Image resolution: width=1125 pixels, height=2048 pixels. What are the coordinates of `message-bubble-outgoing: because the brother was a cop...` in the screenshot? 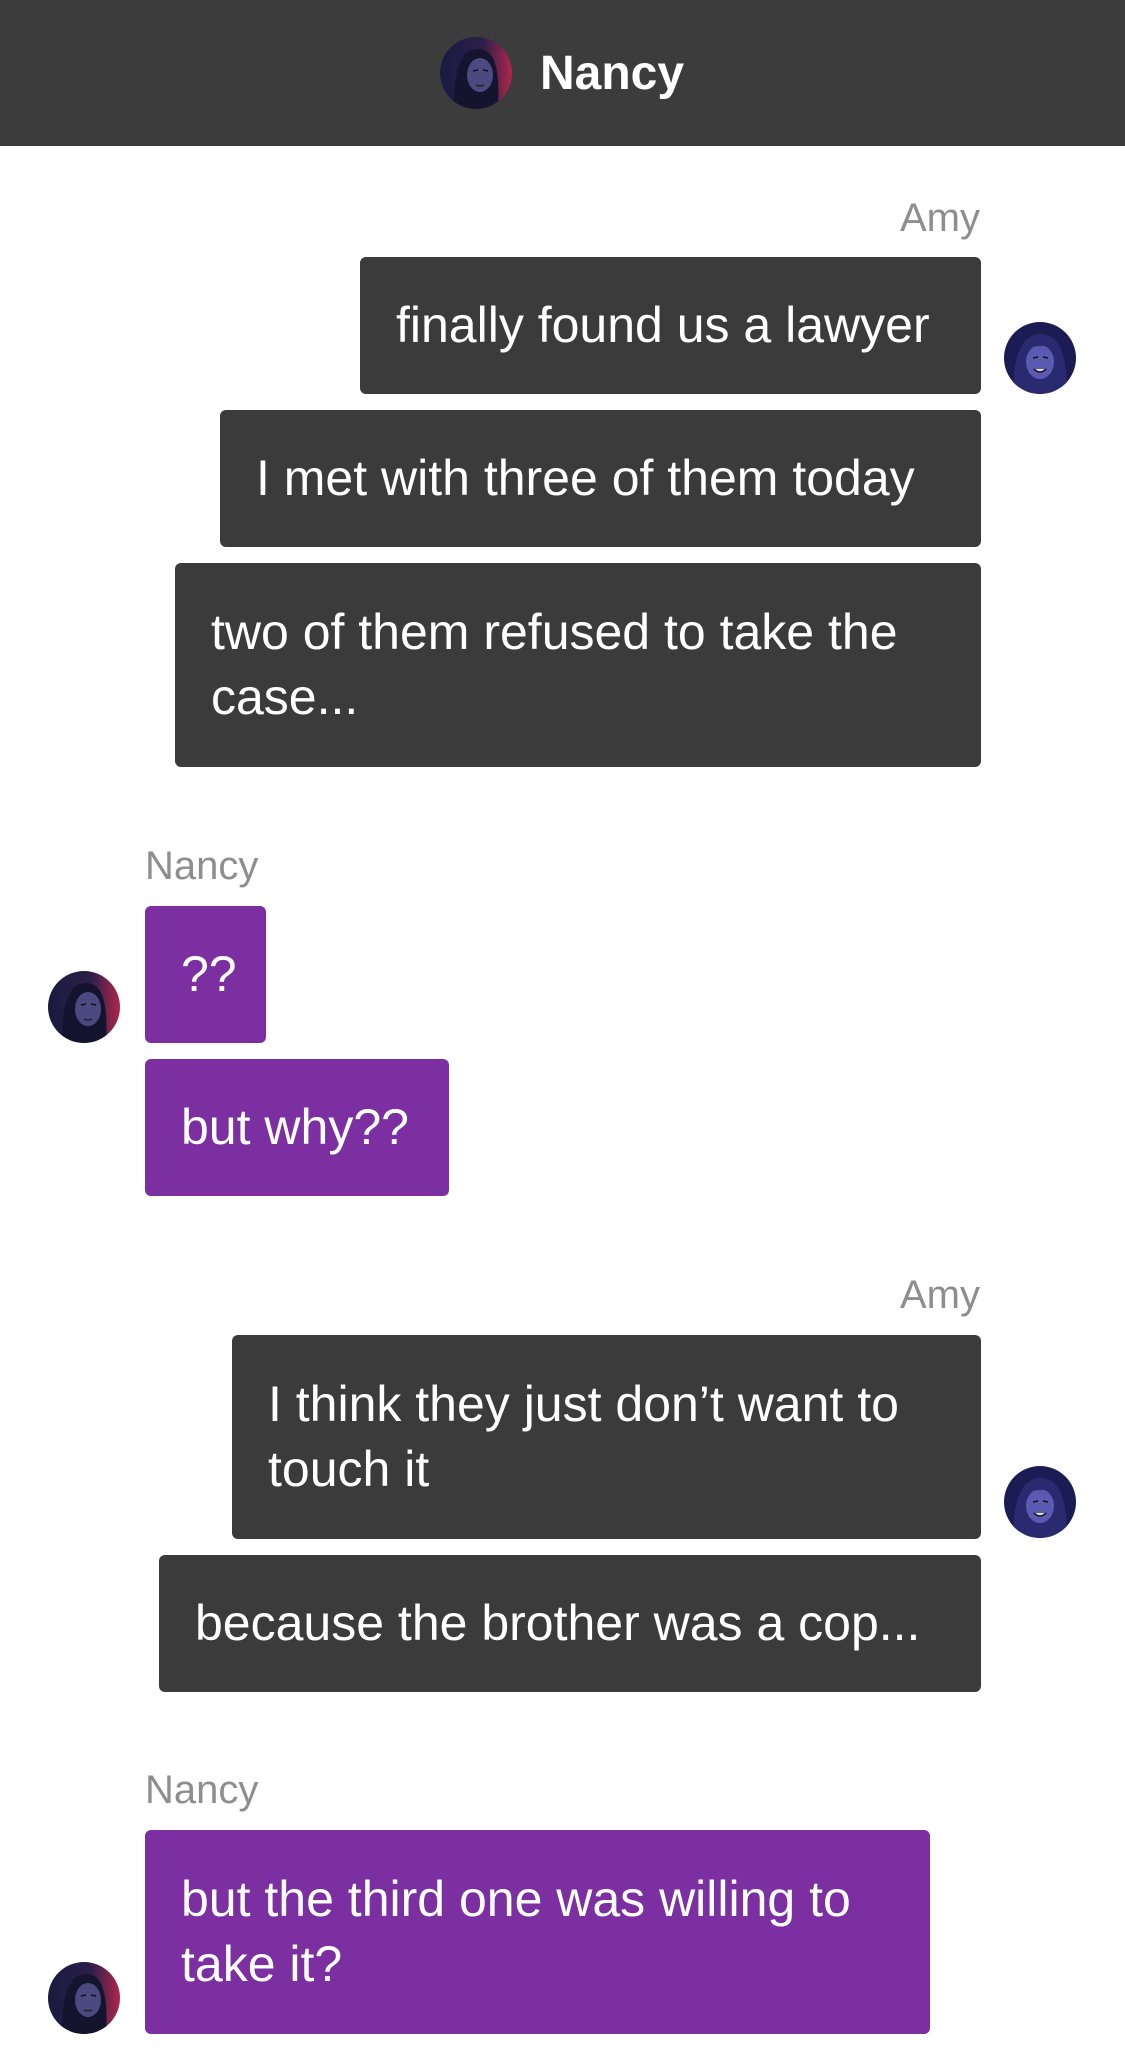 It's located at (570, 1623).